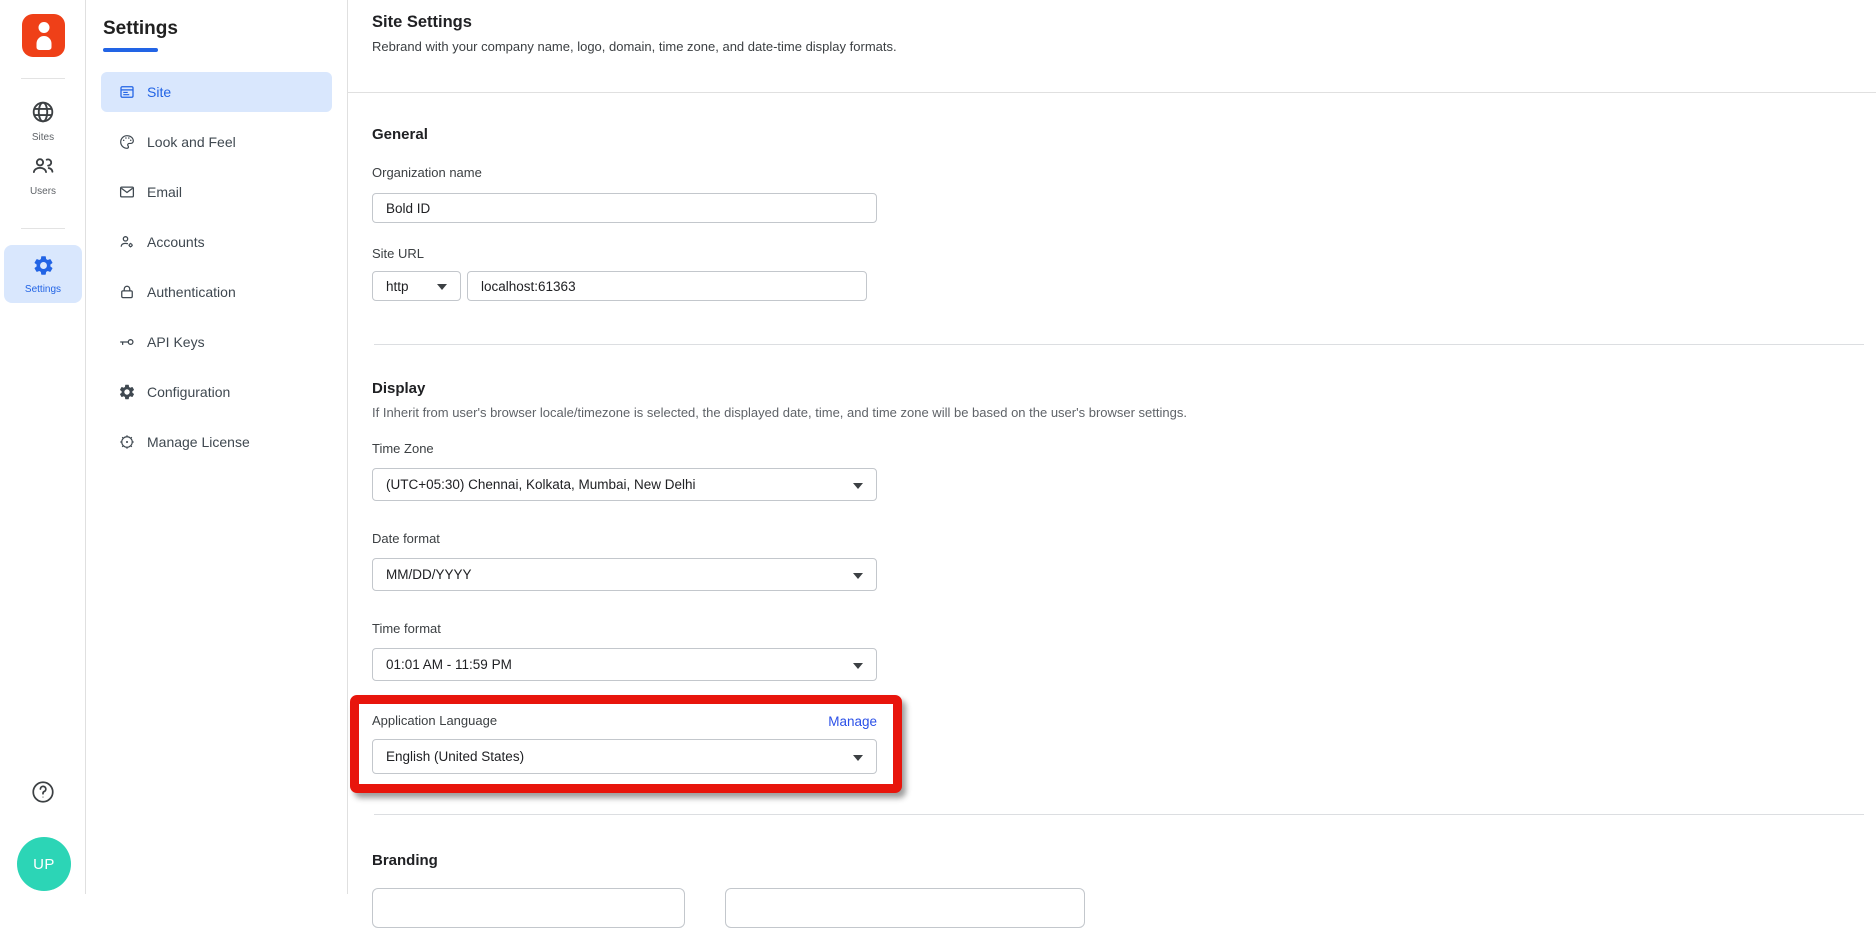 The height and width of the screenshot is (928, 1876). I want to click on sidebar-item-manage-license: Manage License, so click(216, 442).